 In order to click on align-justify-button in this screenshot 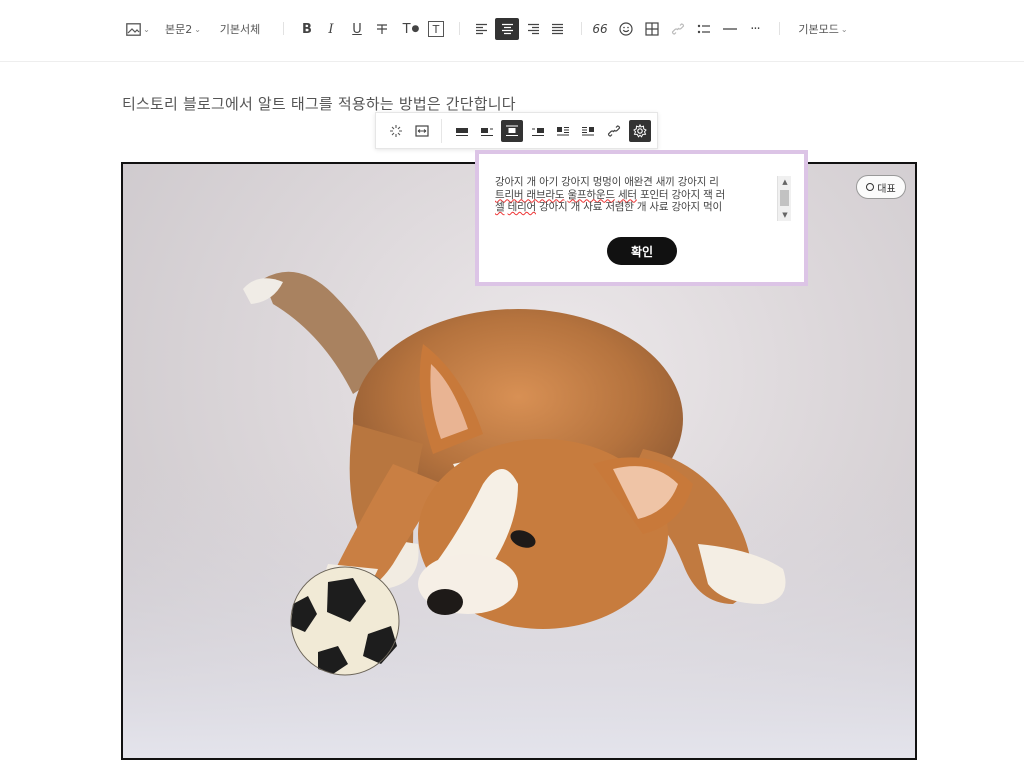, I will do `click(557, 29)`.